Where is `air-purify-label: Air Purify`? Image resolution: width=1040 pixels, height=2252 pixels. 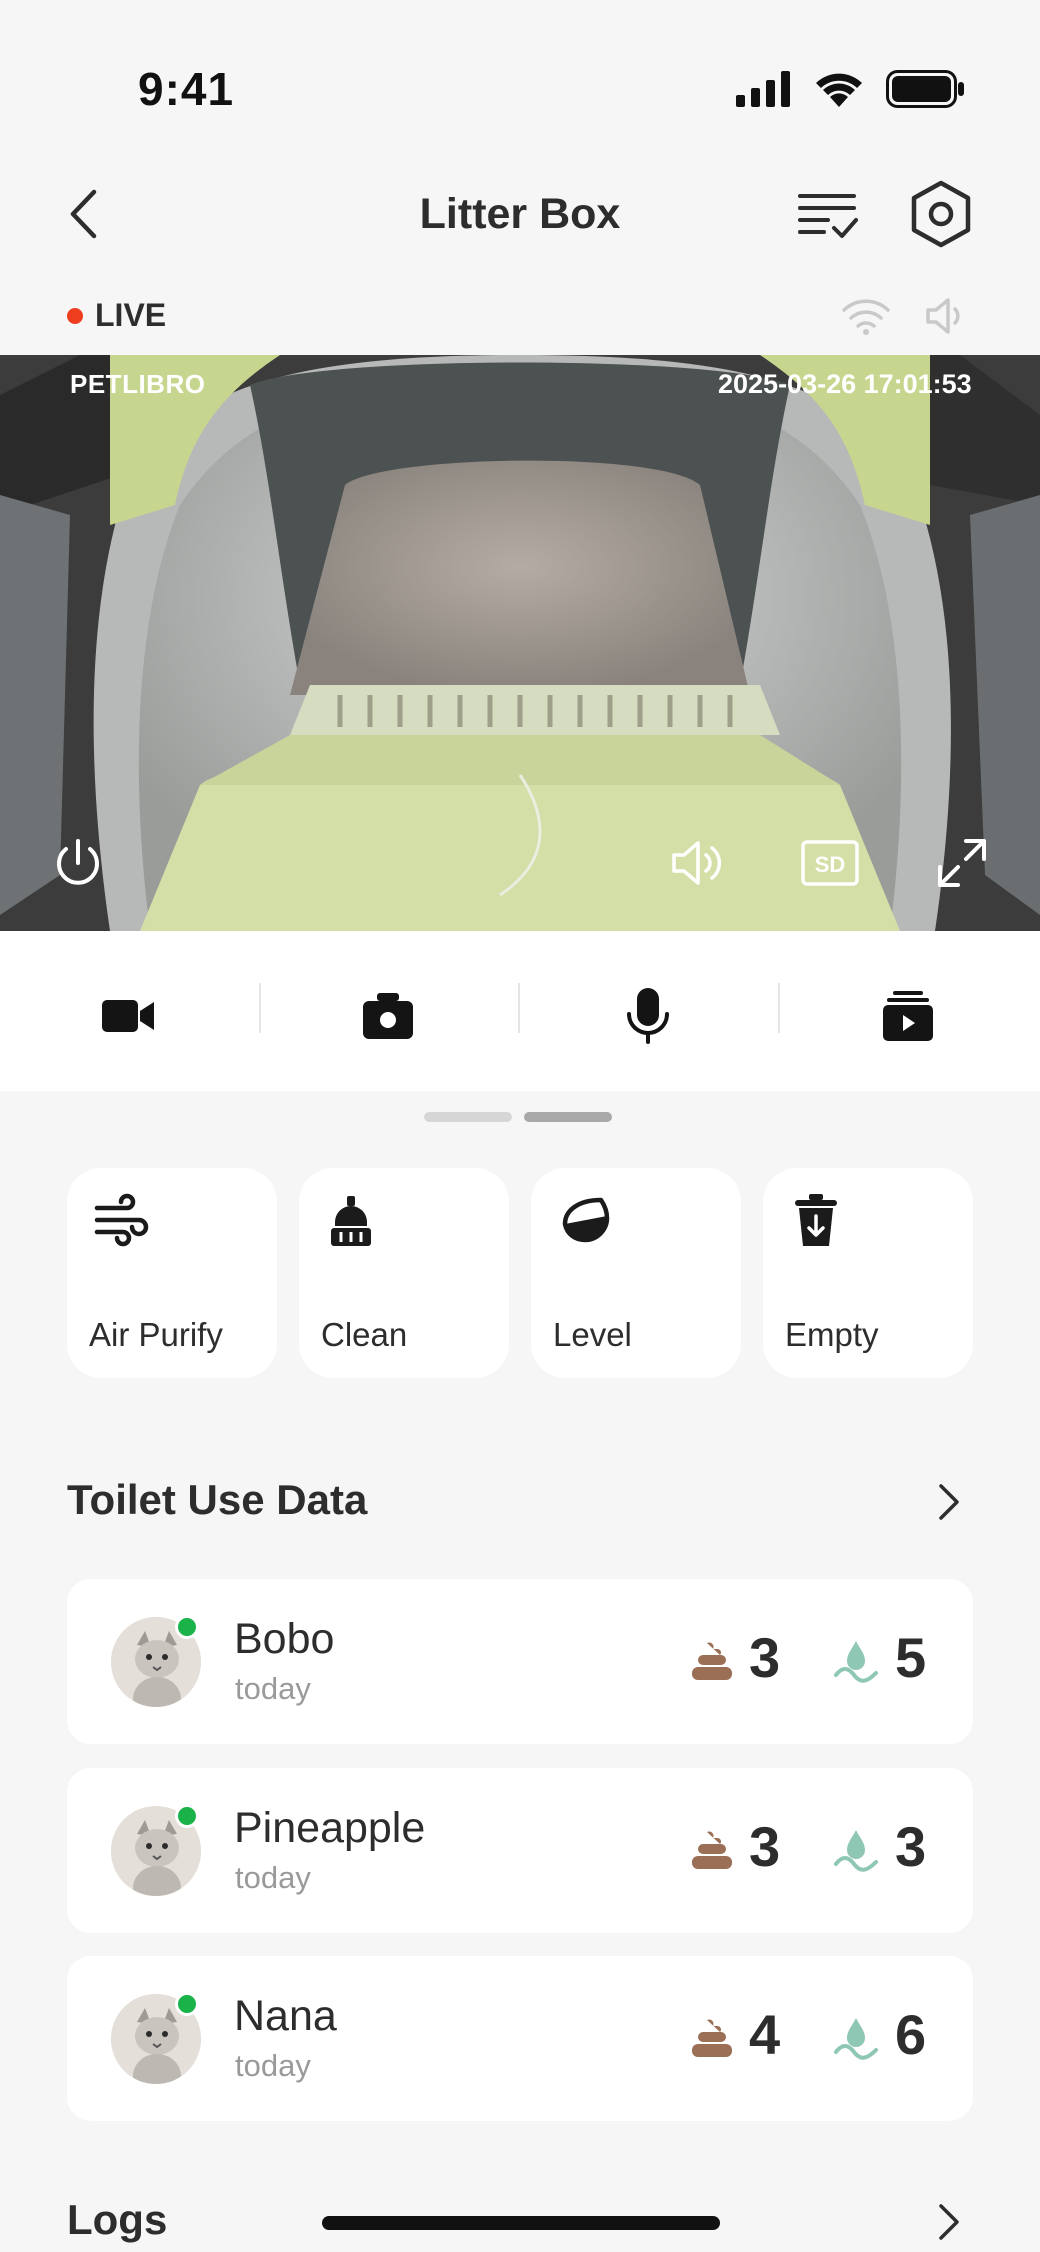 air-purify-label: Air Purify is located at coordinates (156, 1334).